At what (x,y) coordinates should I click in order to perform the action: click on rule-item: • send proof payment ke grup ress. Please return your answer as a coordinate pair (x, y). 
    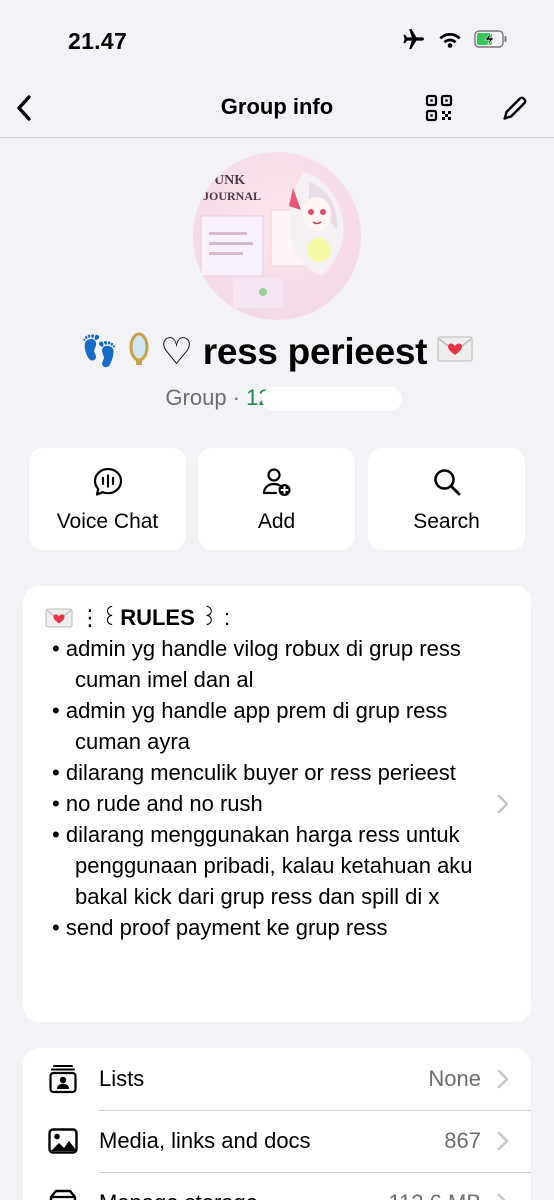
    Looking at the image, I should click on (220, 927).